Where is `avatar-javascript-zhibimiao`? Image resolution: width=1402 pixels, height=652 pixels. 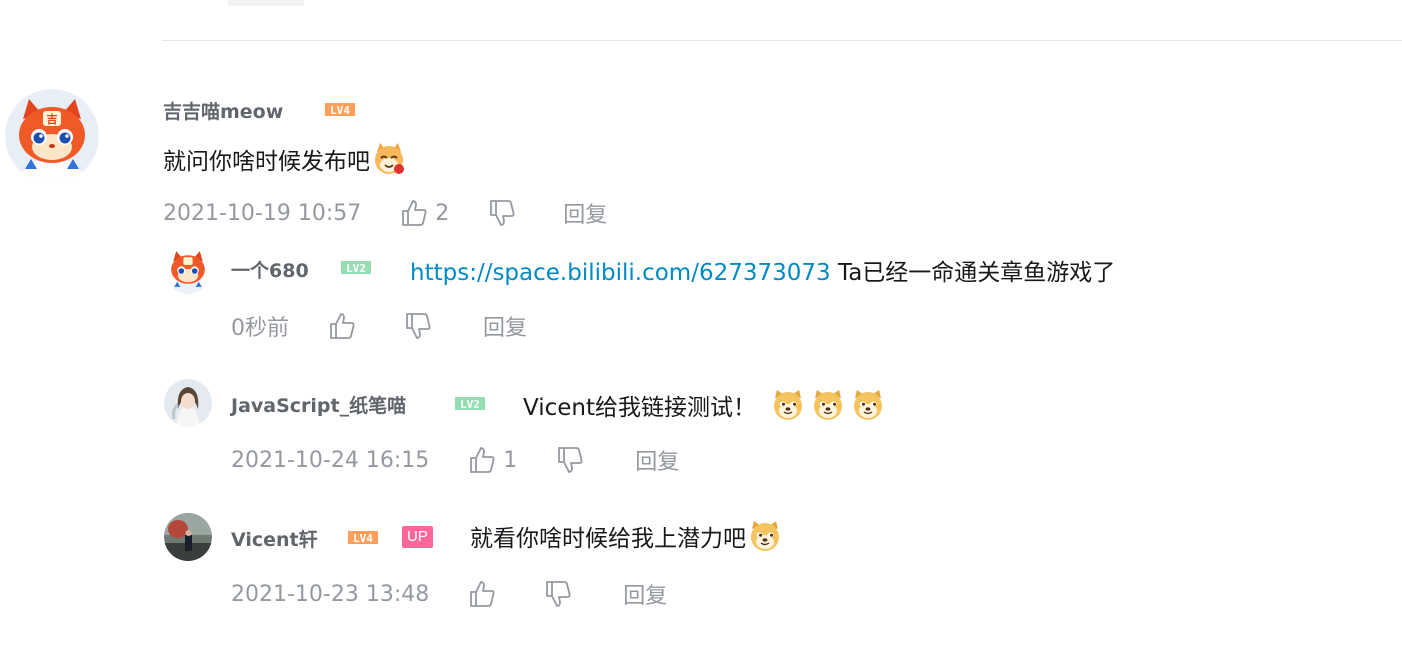
avatar-javascript-zhibimiao is located at coordinates (188, 403).